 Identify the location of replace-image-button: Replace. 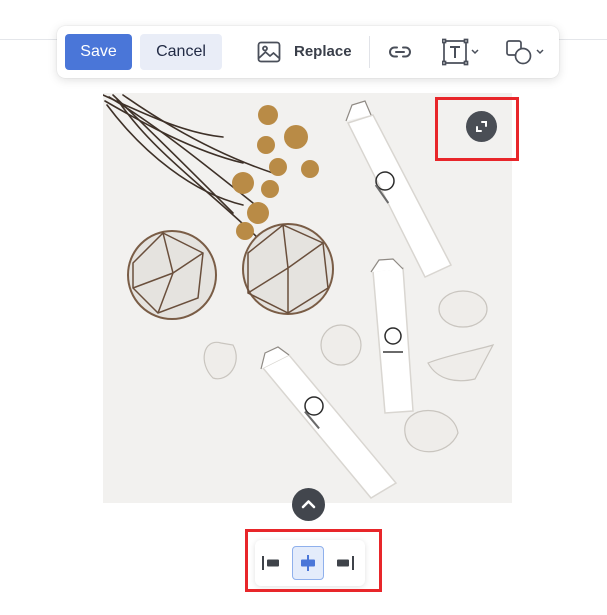
(305, 52).